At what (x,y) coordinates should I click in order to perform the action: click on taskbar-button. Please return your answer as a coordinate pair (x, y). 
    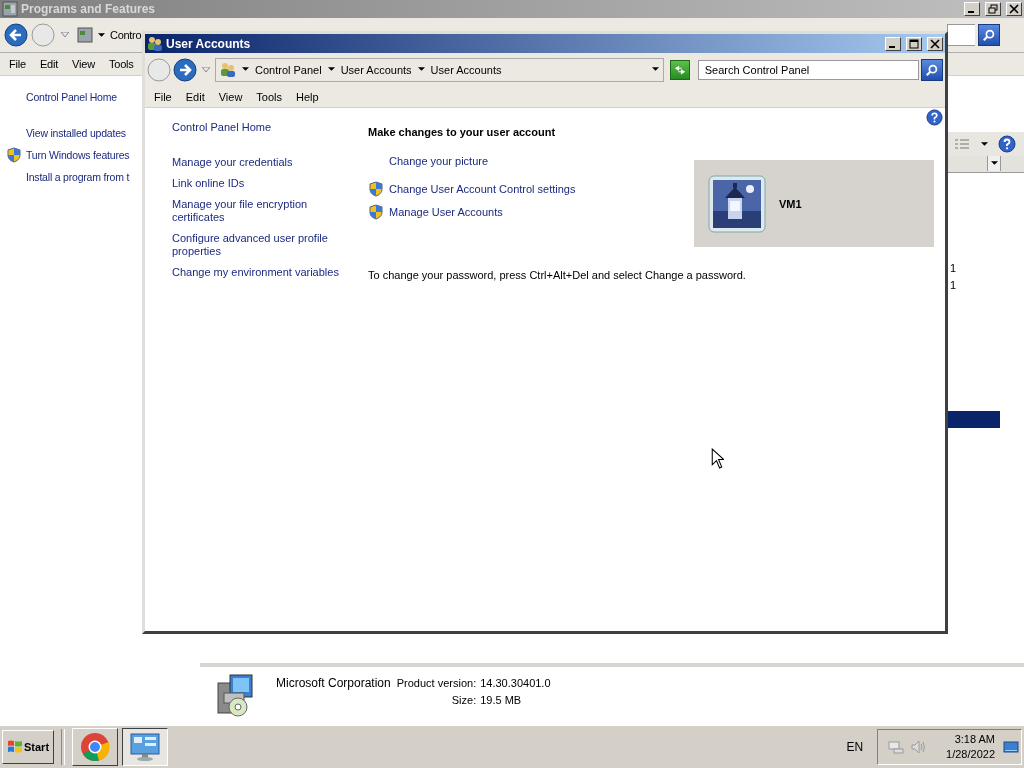
    Looking at the image, I should click on (145, 747).